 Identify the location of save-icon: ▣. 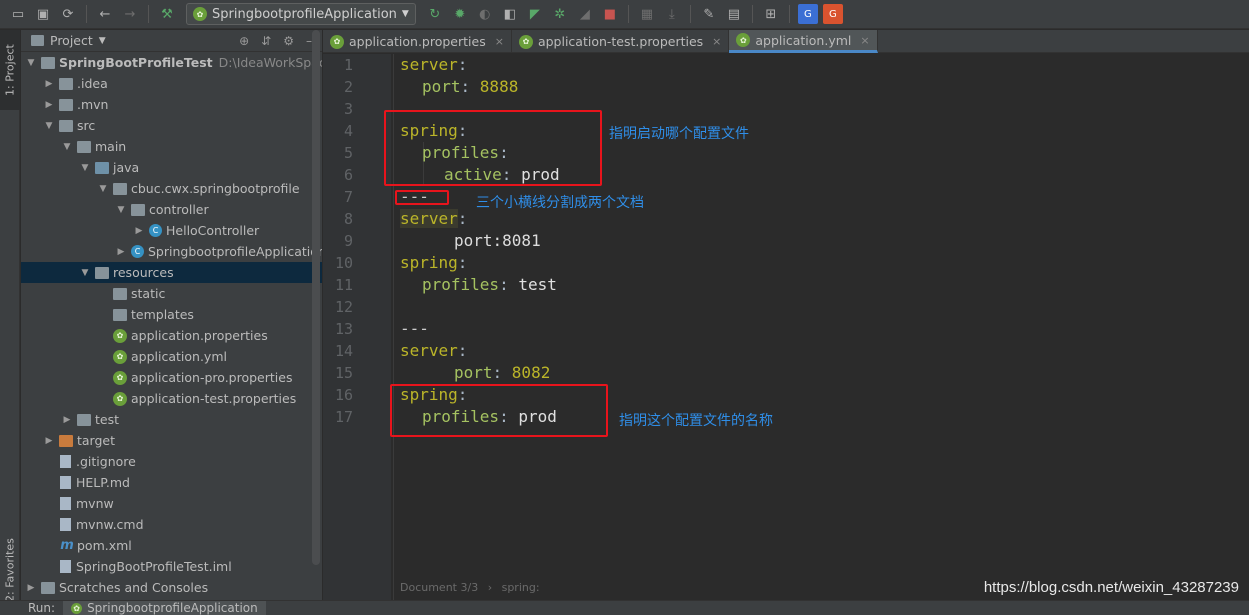
(43, 14).